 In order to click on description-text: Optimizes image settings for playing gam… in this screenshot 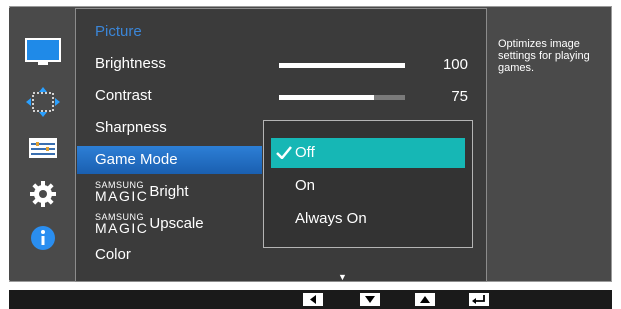, I will do `click(544, 56)`.